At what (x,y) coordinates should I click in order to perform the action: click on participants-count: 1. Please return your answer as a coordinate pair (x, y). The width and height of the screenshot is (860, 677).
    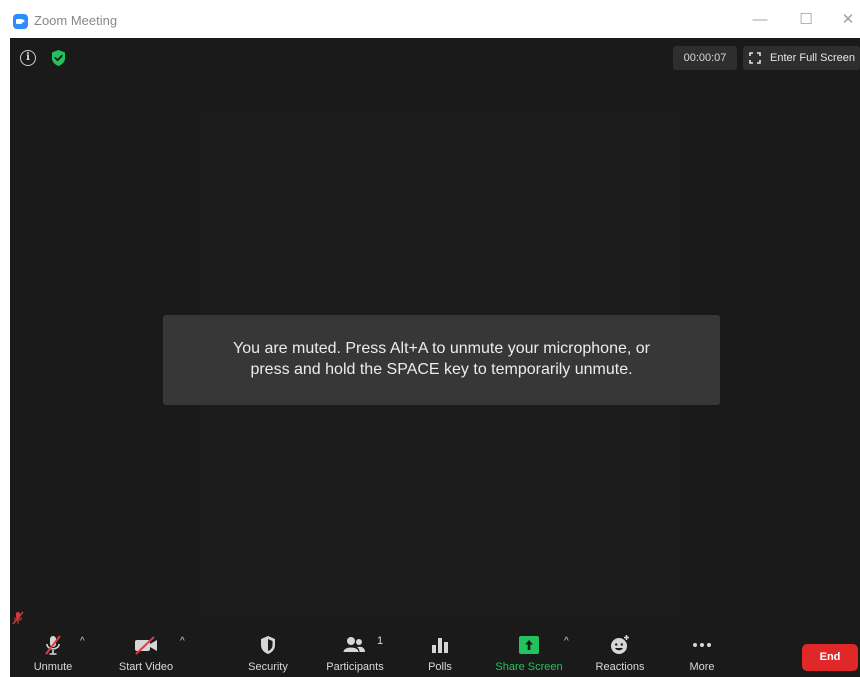
    Looking at the image, I should click on (380, 641).